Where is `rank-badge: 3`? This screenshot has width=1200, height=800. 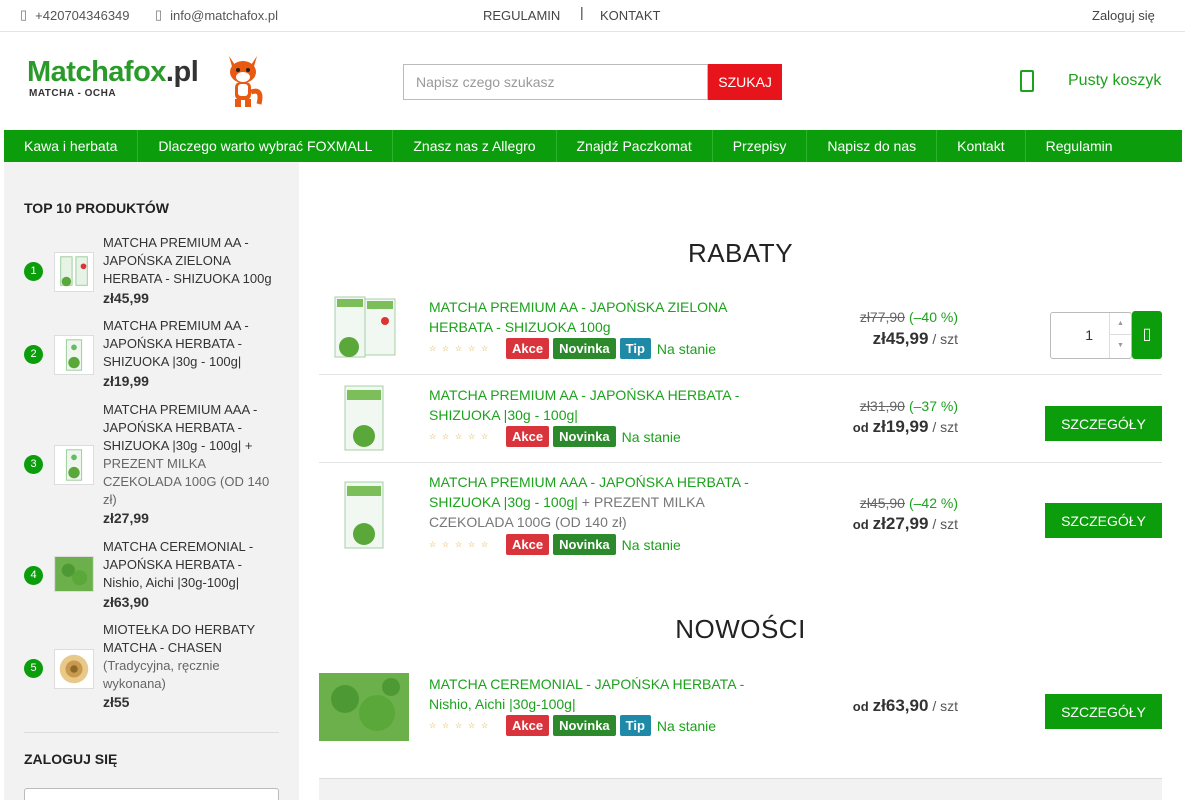 rank-badge: 3 is located at coordinates (33, 464).